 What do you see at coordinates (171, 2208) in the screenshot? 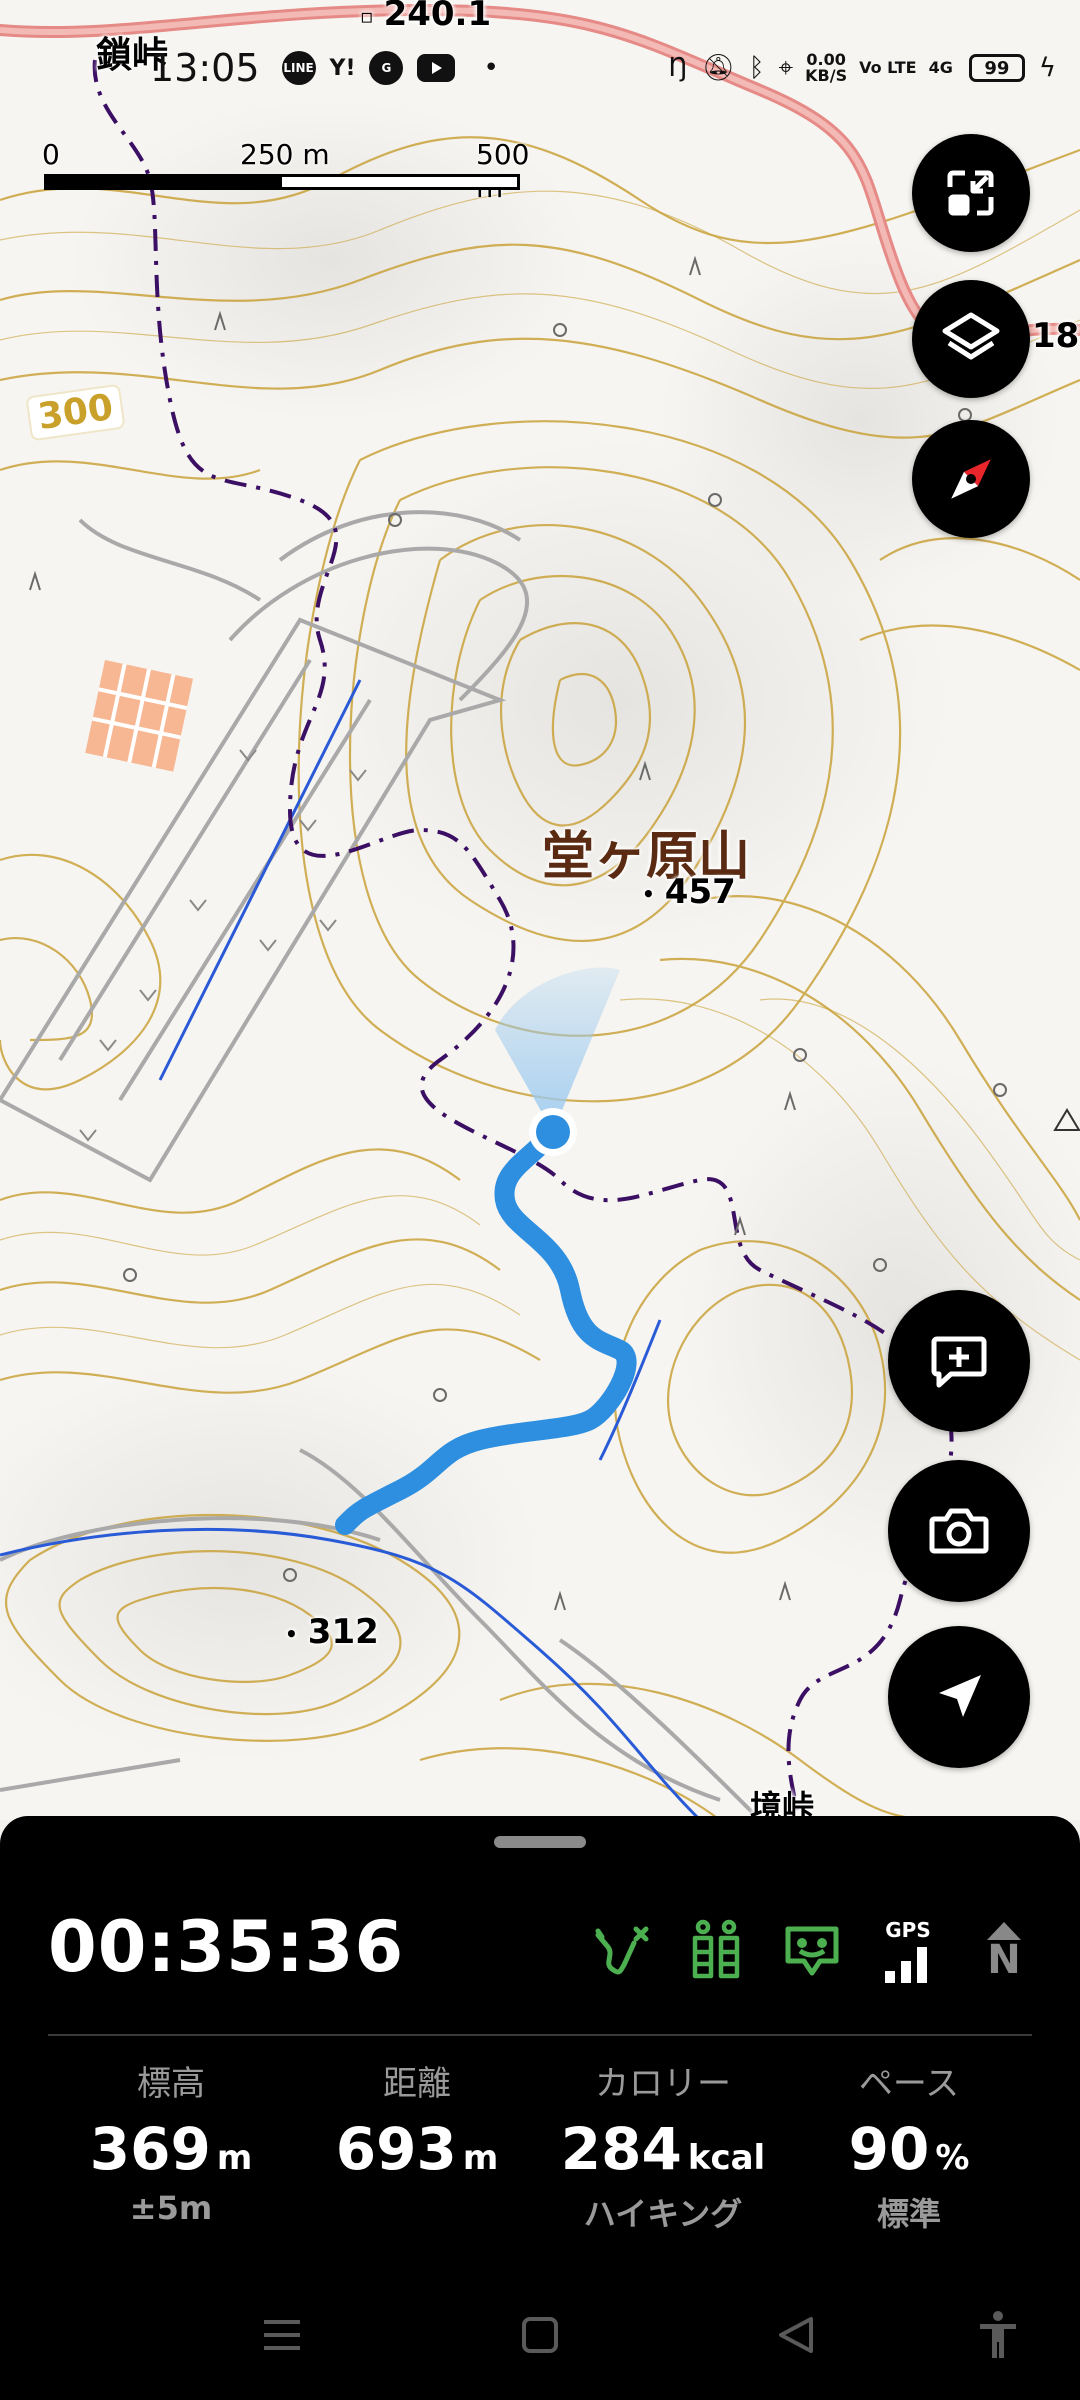
I see `stat-sub: ±5m` at bounding box center [171, 2208].